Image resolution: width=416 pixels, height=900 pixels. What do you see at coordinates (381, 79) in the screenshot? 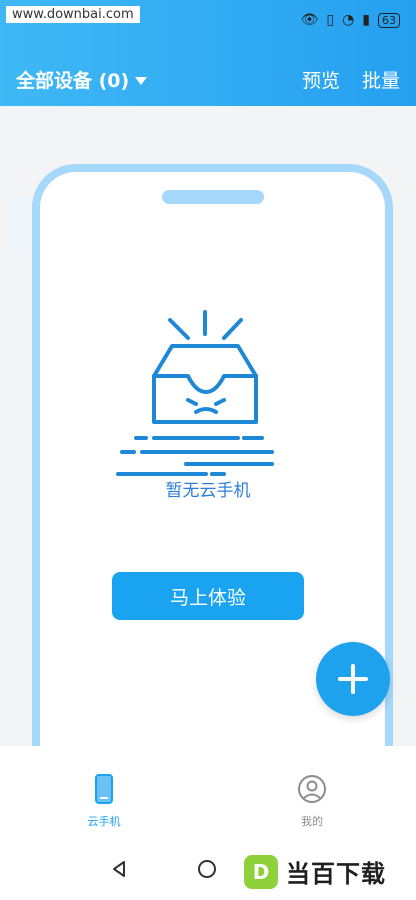
I see `batch-button: 批量` at bounding box center [381, 79].